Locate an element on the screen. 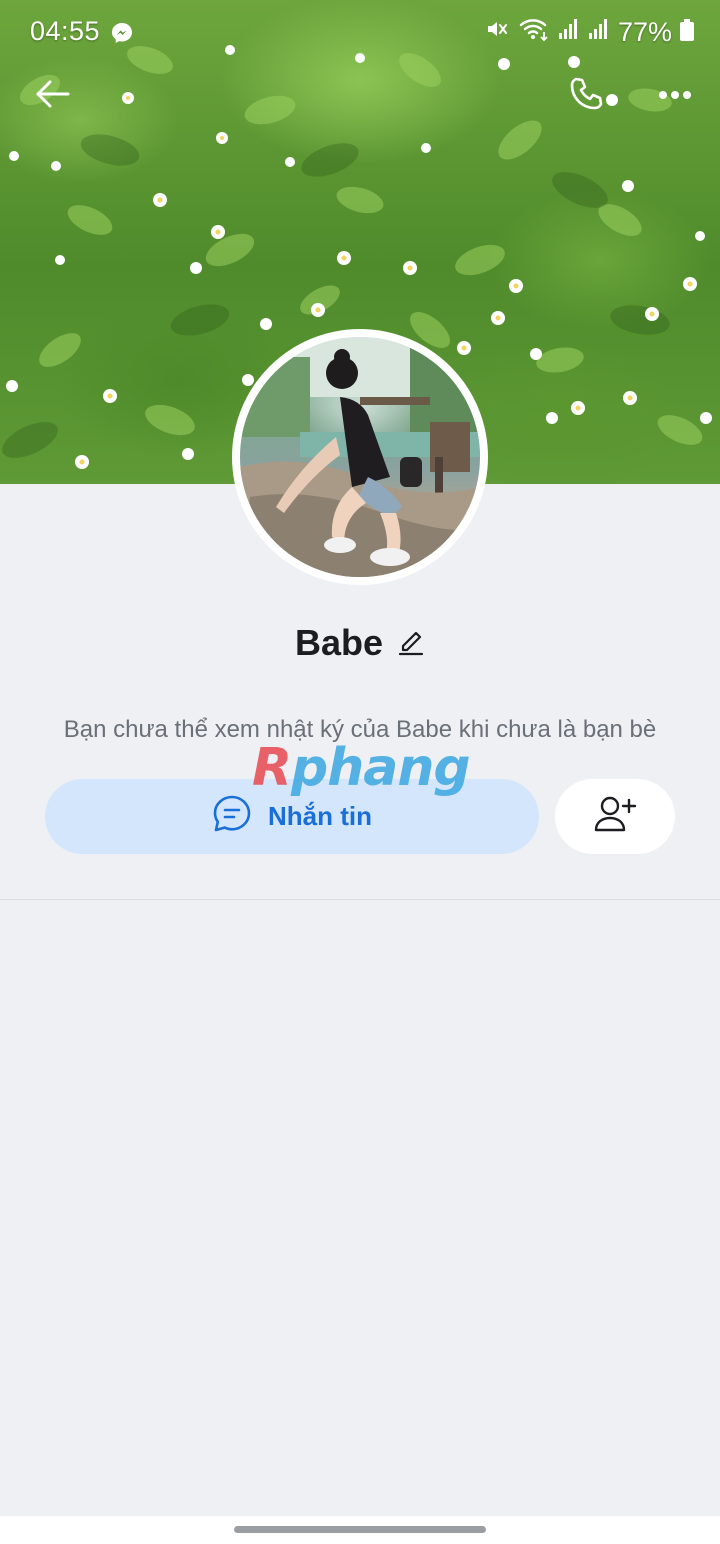 Image resolution: width=720 pixels, height=1544 pixels. phone-icon is located at coordinates (586, 96).